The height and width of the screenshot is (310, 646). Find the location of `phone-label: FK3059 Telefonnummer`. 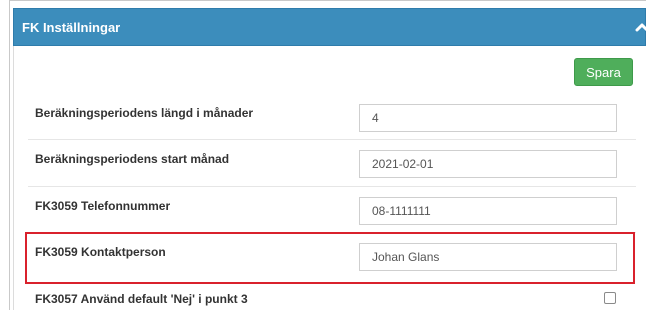

phone-label: FK3059 Telefonnummer is located at coordinates (103, 206).